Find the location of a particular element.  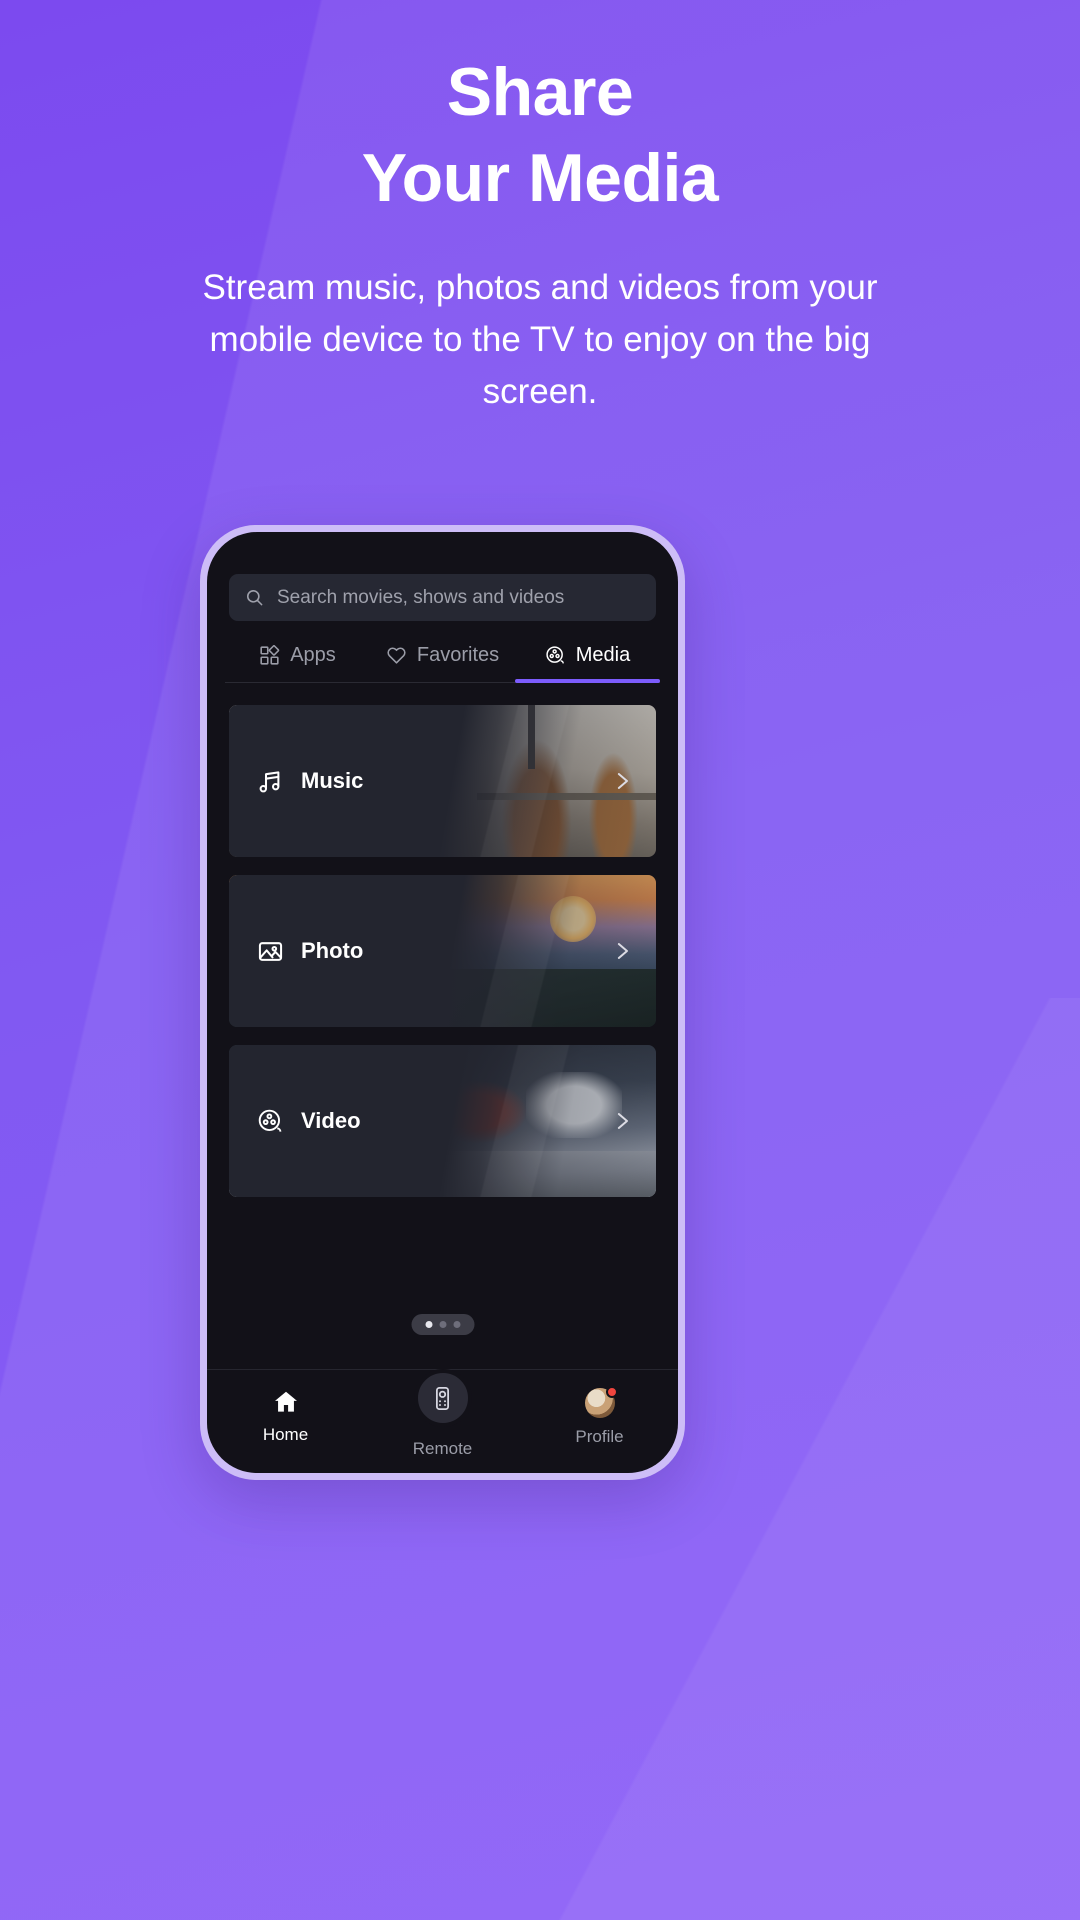

image-picture-icon is located at coordinates (270, 951).